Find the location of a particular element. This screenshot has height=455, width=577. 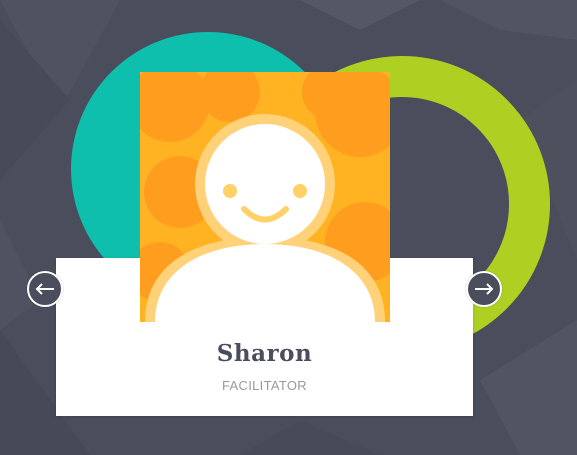

member-name: Sharon is located at coordinates (264, 353).